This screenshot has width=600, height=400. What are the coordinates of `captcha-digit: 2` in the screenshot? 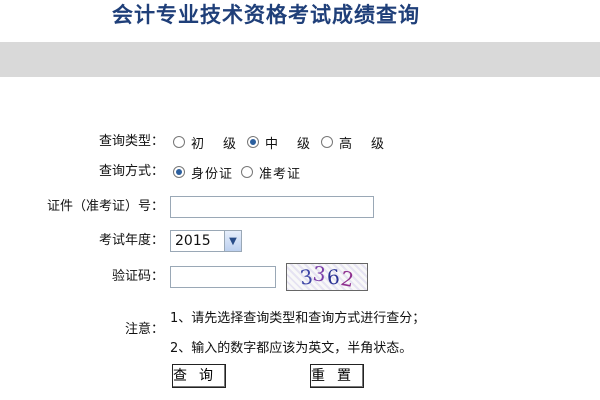 It's located at (347, 279).